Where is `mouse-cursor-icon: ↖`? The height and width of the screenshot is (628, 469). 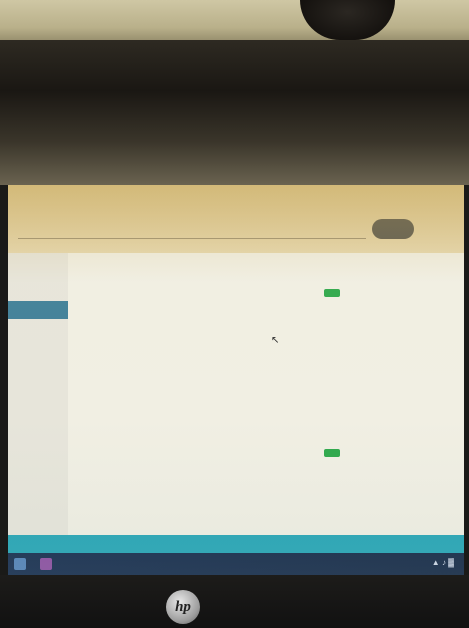
mouse-cursor-icon: ↖ is located at coordinates (275, 340).